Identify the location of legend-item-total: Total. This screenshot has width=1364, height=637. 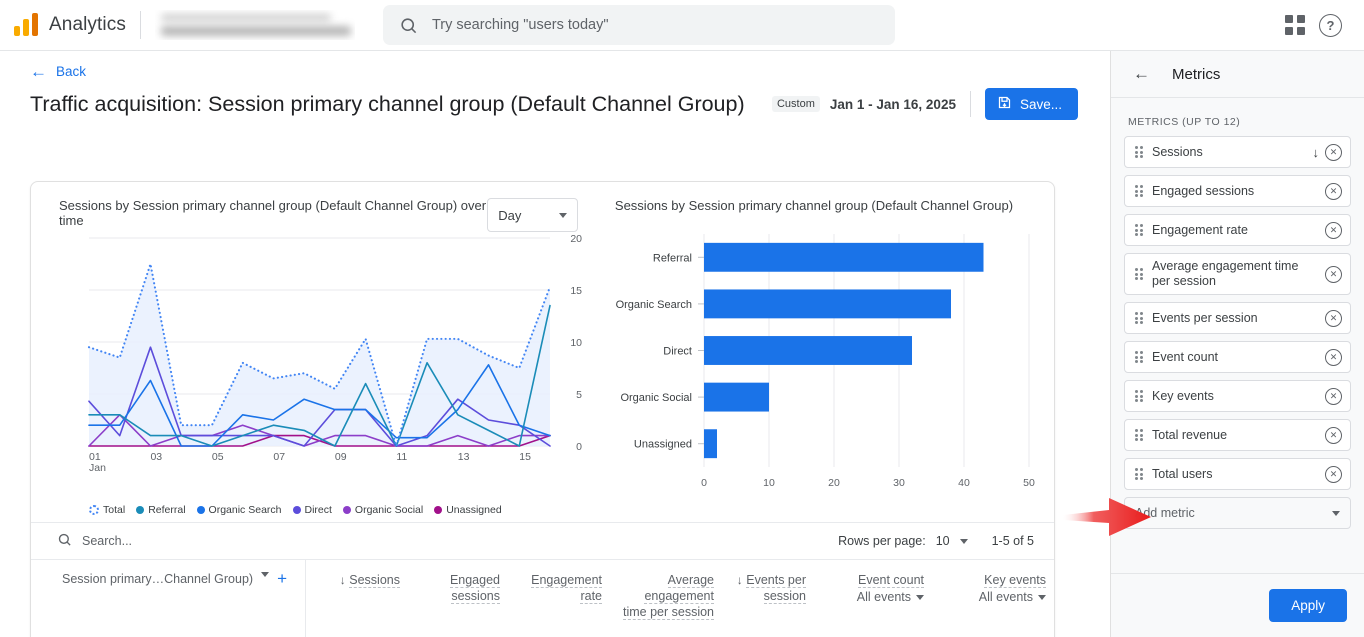
(107, 510).